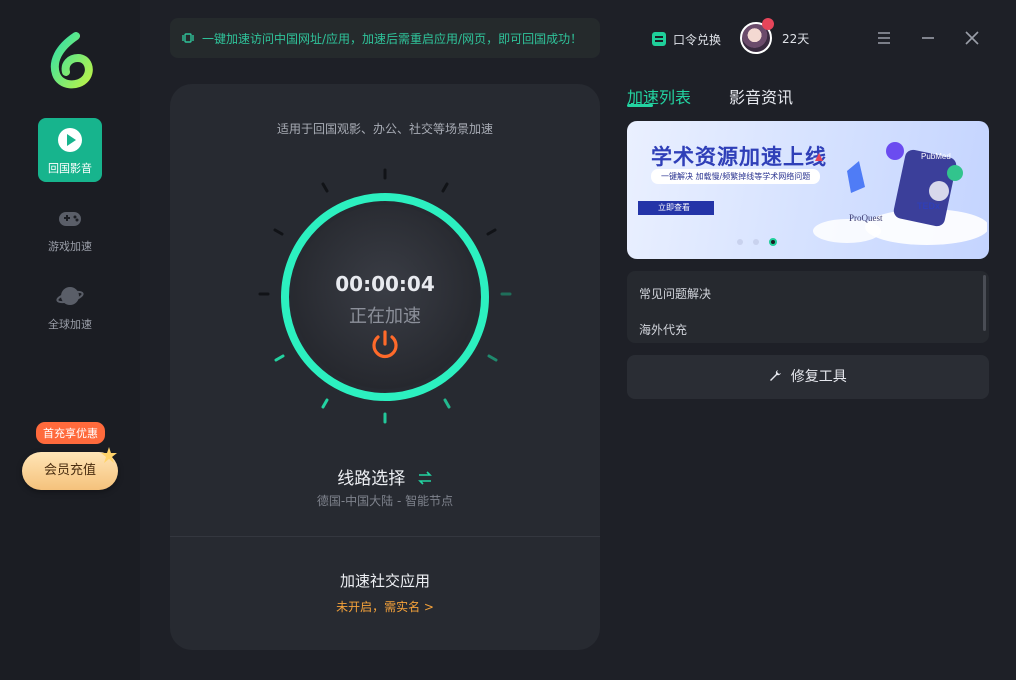  What do you see at coordinates (109, 455) in the screenshot?
I see `star-icon` at bounding box center [109, 455].